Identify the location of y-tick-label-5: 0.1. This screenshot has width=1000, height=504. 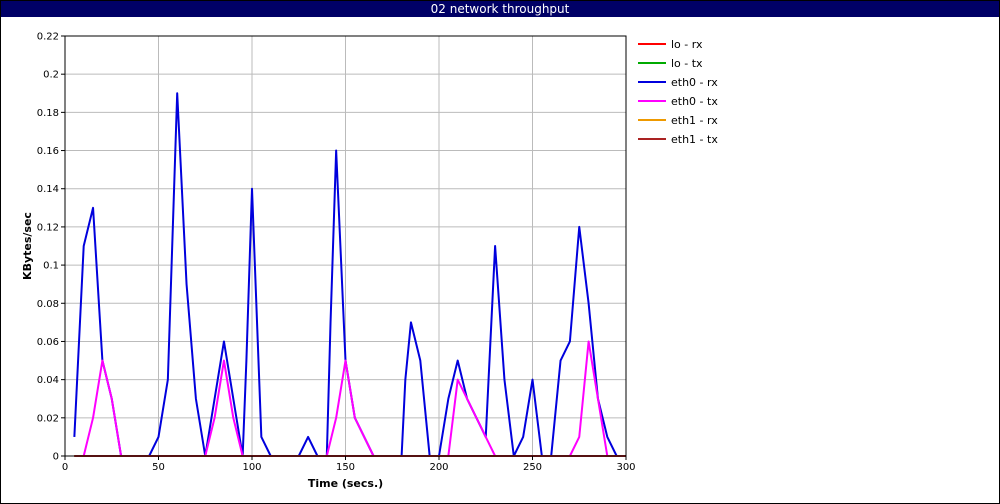
(51, 266).